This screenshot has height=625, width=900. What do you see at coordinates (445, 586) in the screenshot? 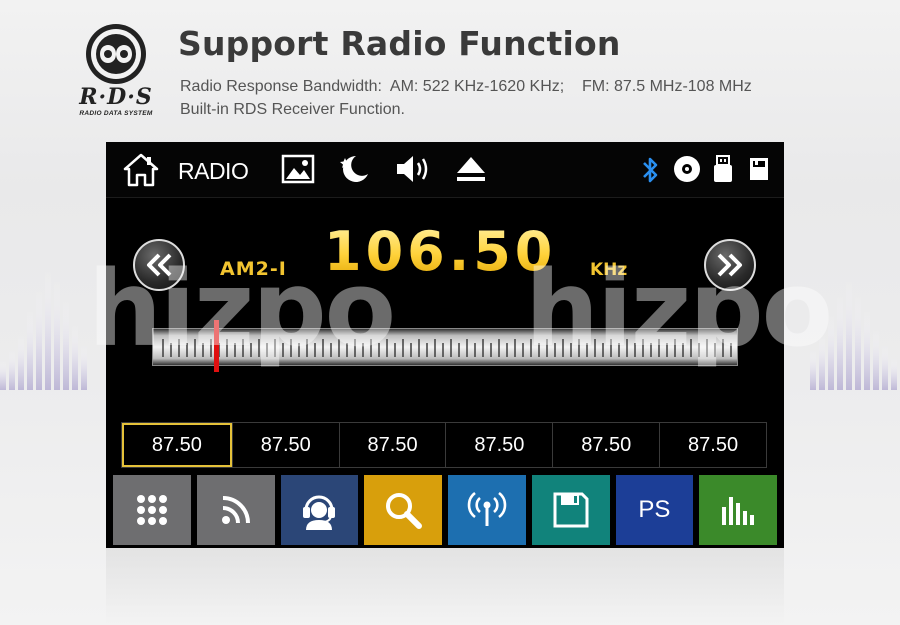
I see `screen-reflection` at bounding box center [445, 586].